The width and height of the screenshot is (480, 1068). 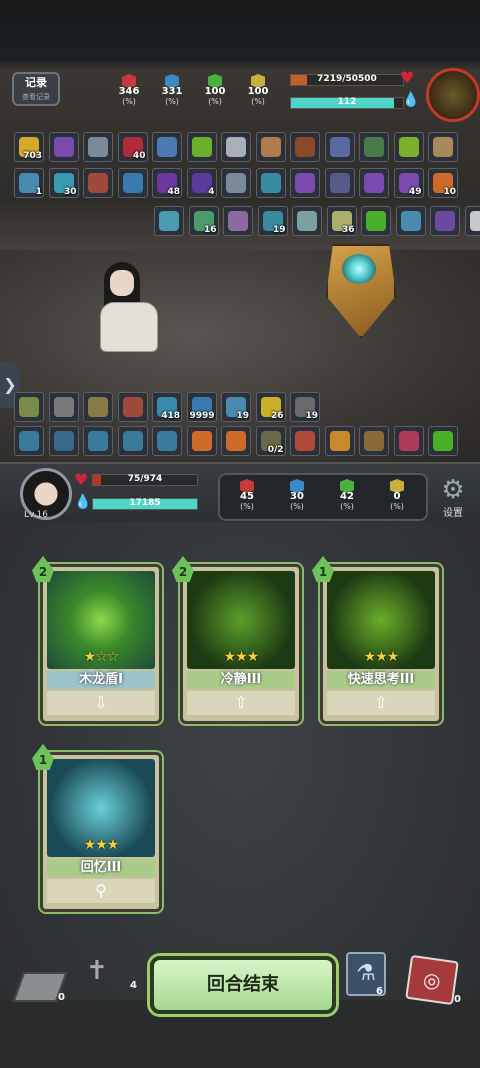 I want to click on draw-count: 0, so click(x=61, y=997).